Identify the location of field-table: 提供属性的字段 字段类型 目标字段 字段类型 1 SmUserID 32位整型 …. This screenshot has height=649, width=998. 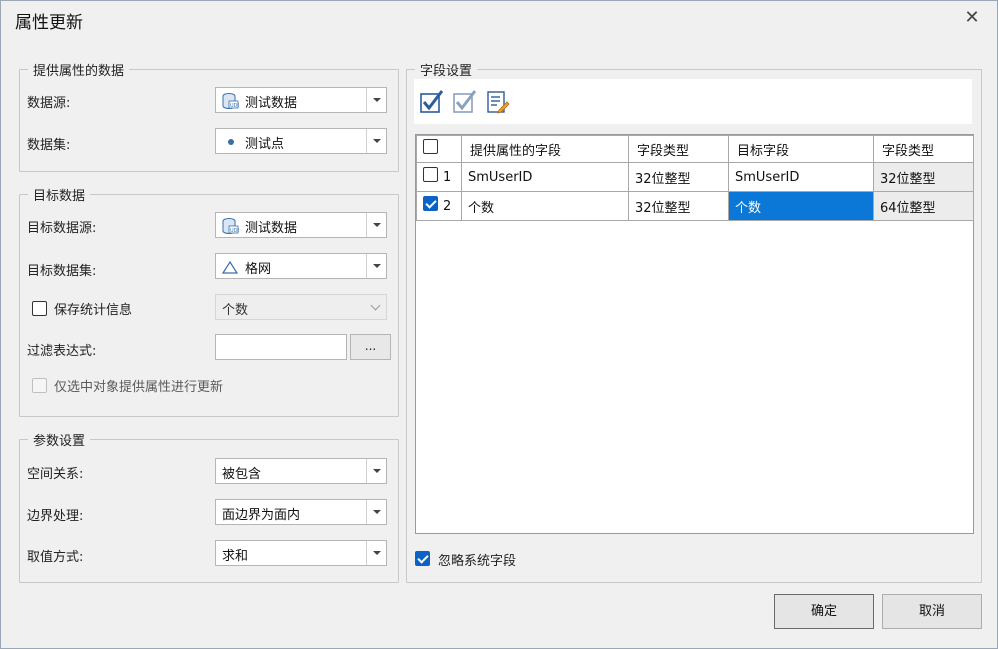
(695, 178).